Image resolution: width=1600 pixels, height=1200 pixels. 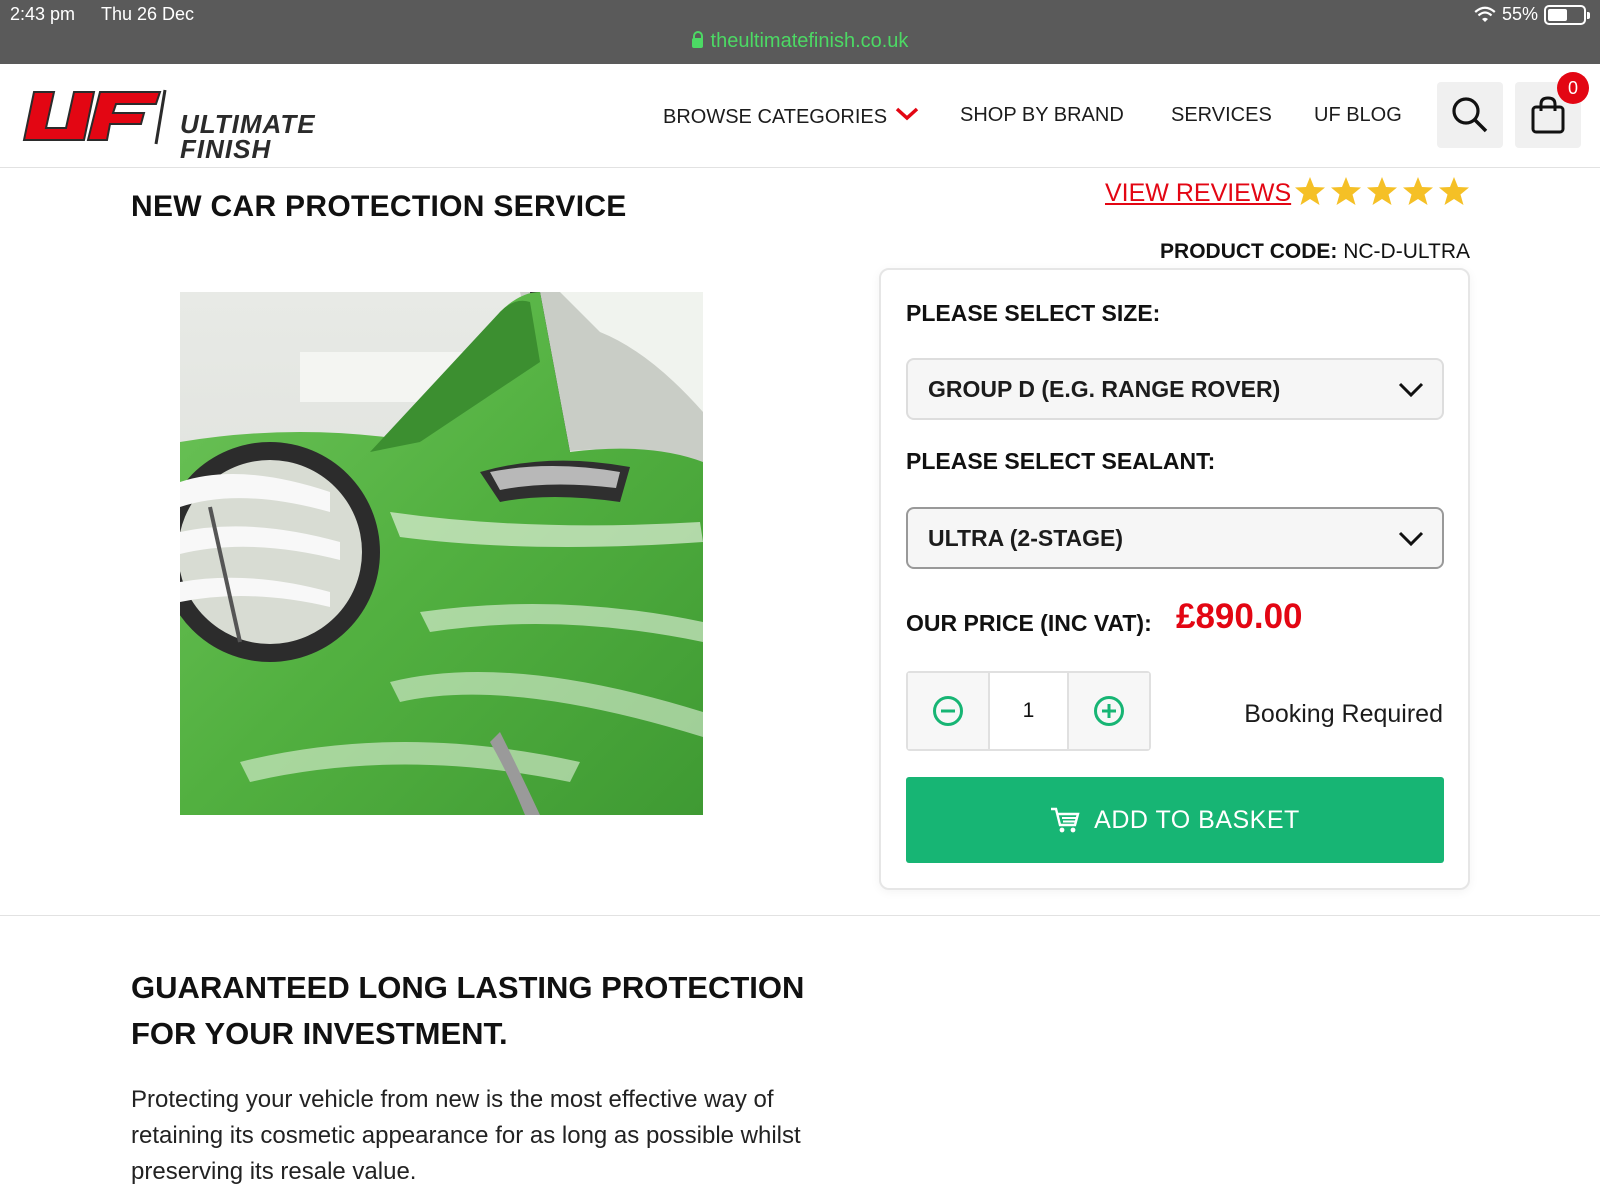 I want to click on status-indicators: 55%, so click(x=1532, y=14).